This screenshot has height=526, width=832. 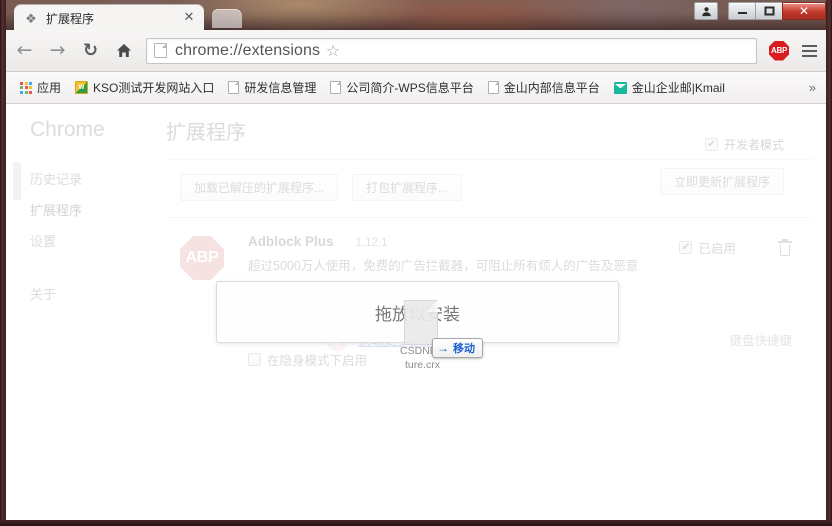 I want to click on forward-arrow-icon: →, so click(x=57, y=50).